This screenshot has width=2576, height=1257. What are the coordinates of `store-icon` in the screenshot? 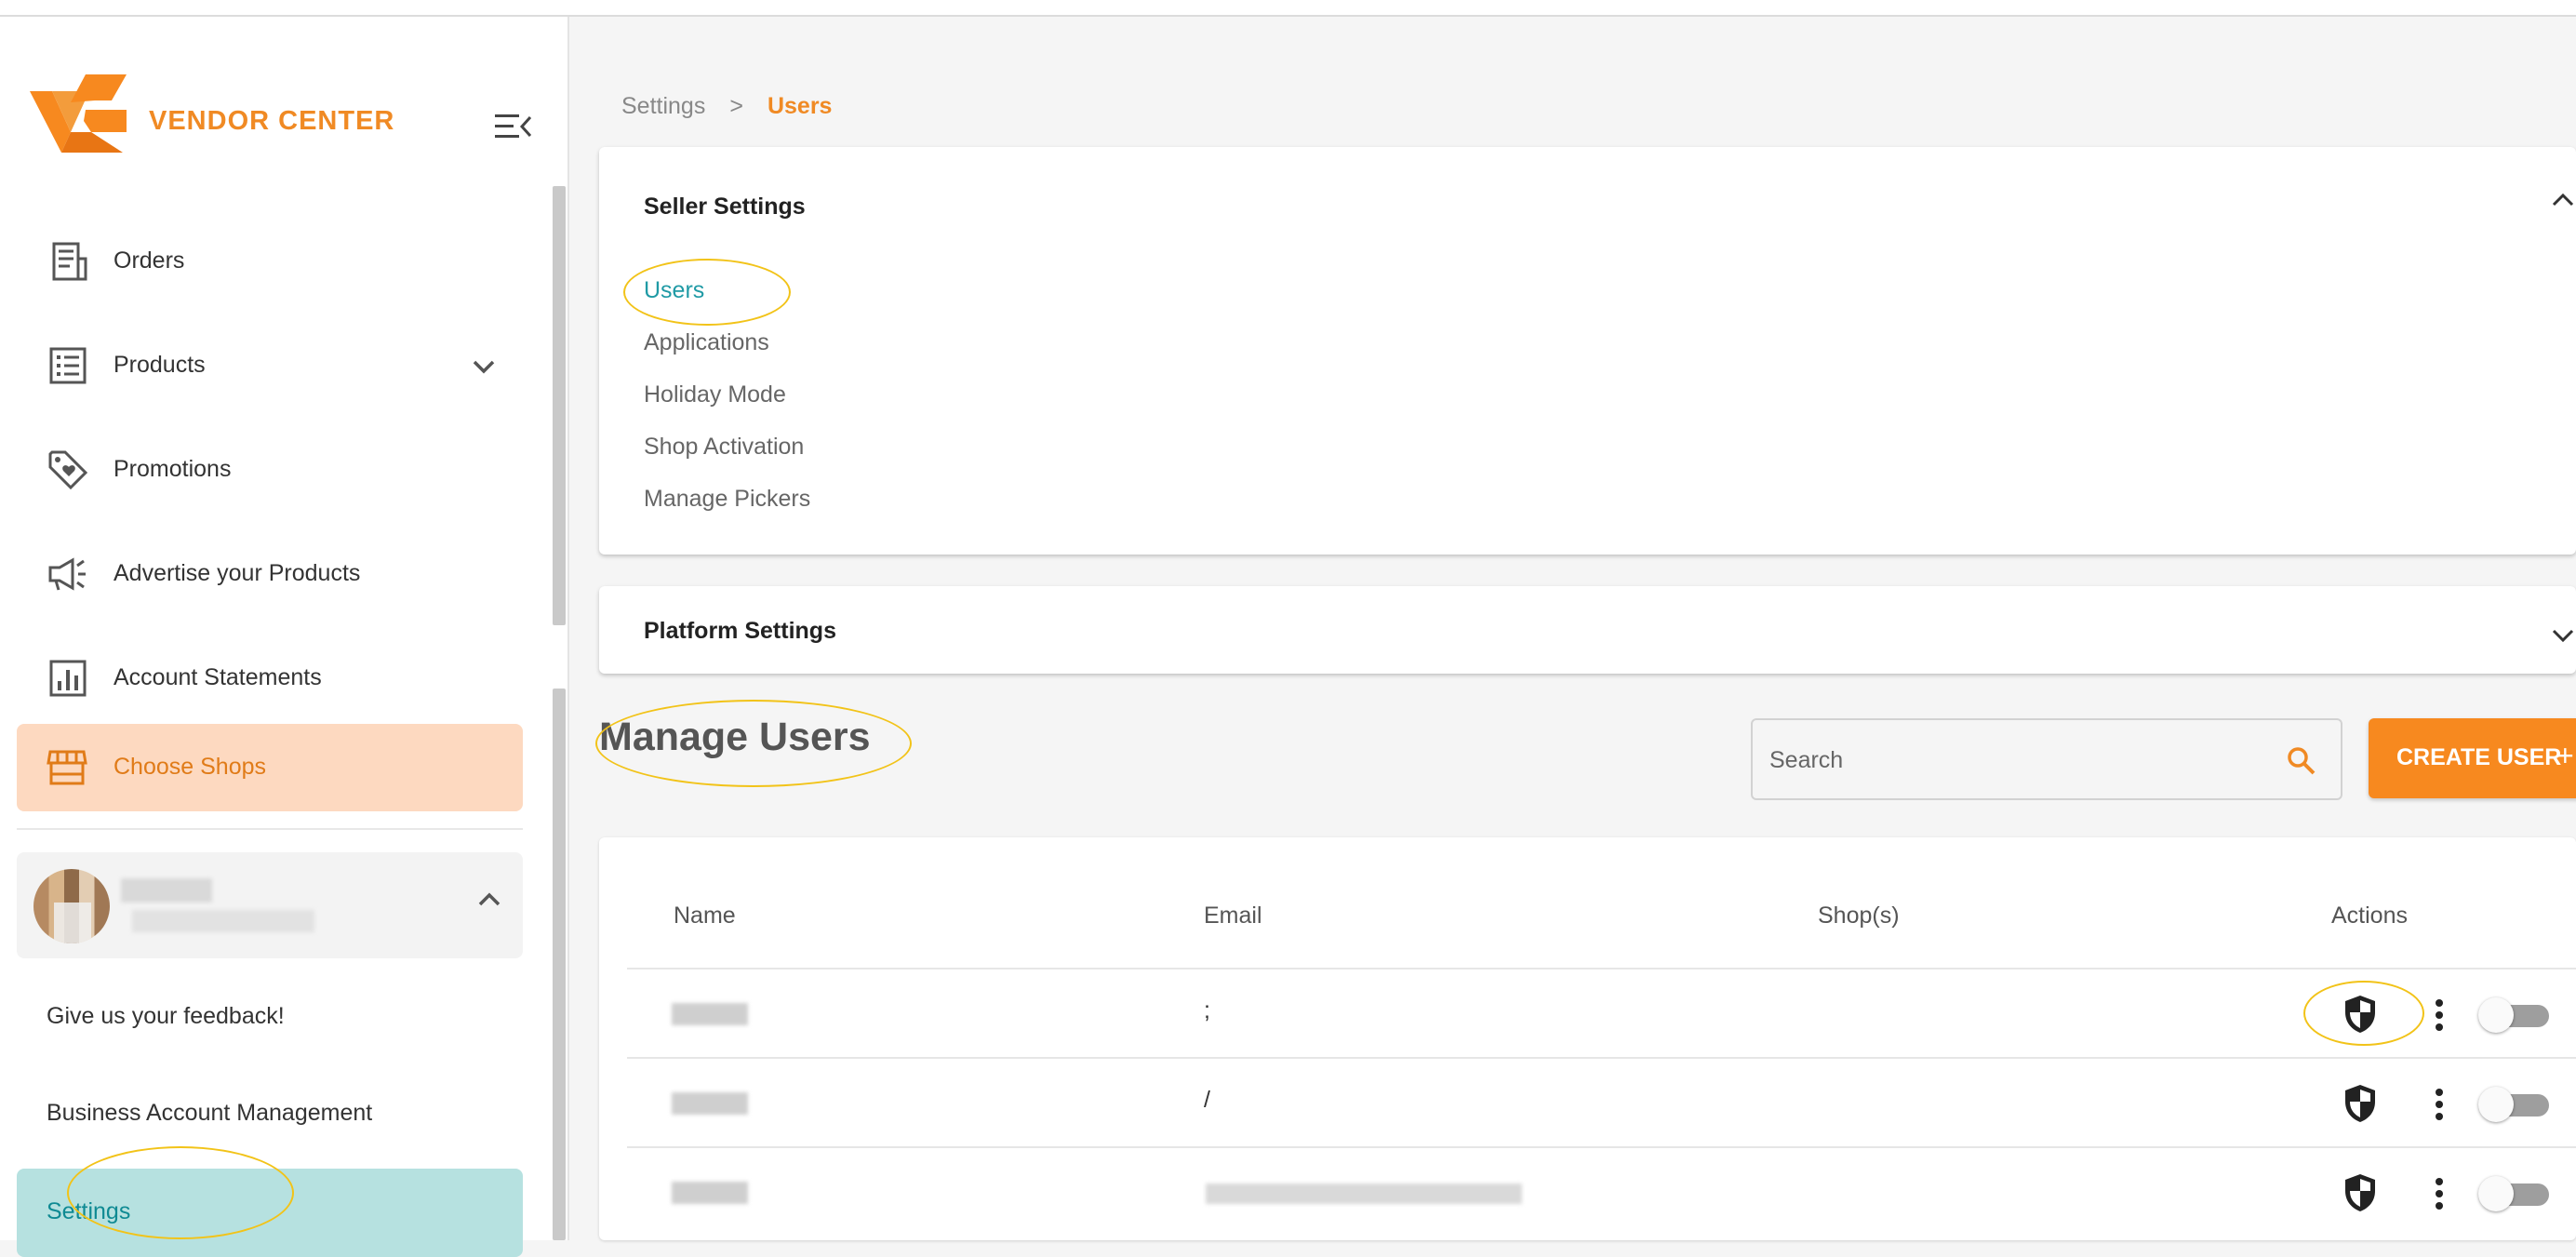 It's located at (67, 767).